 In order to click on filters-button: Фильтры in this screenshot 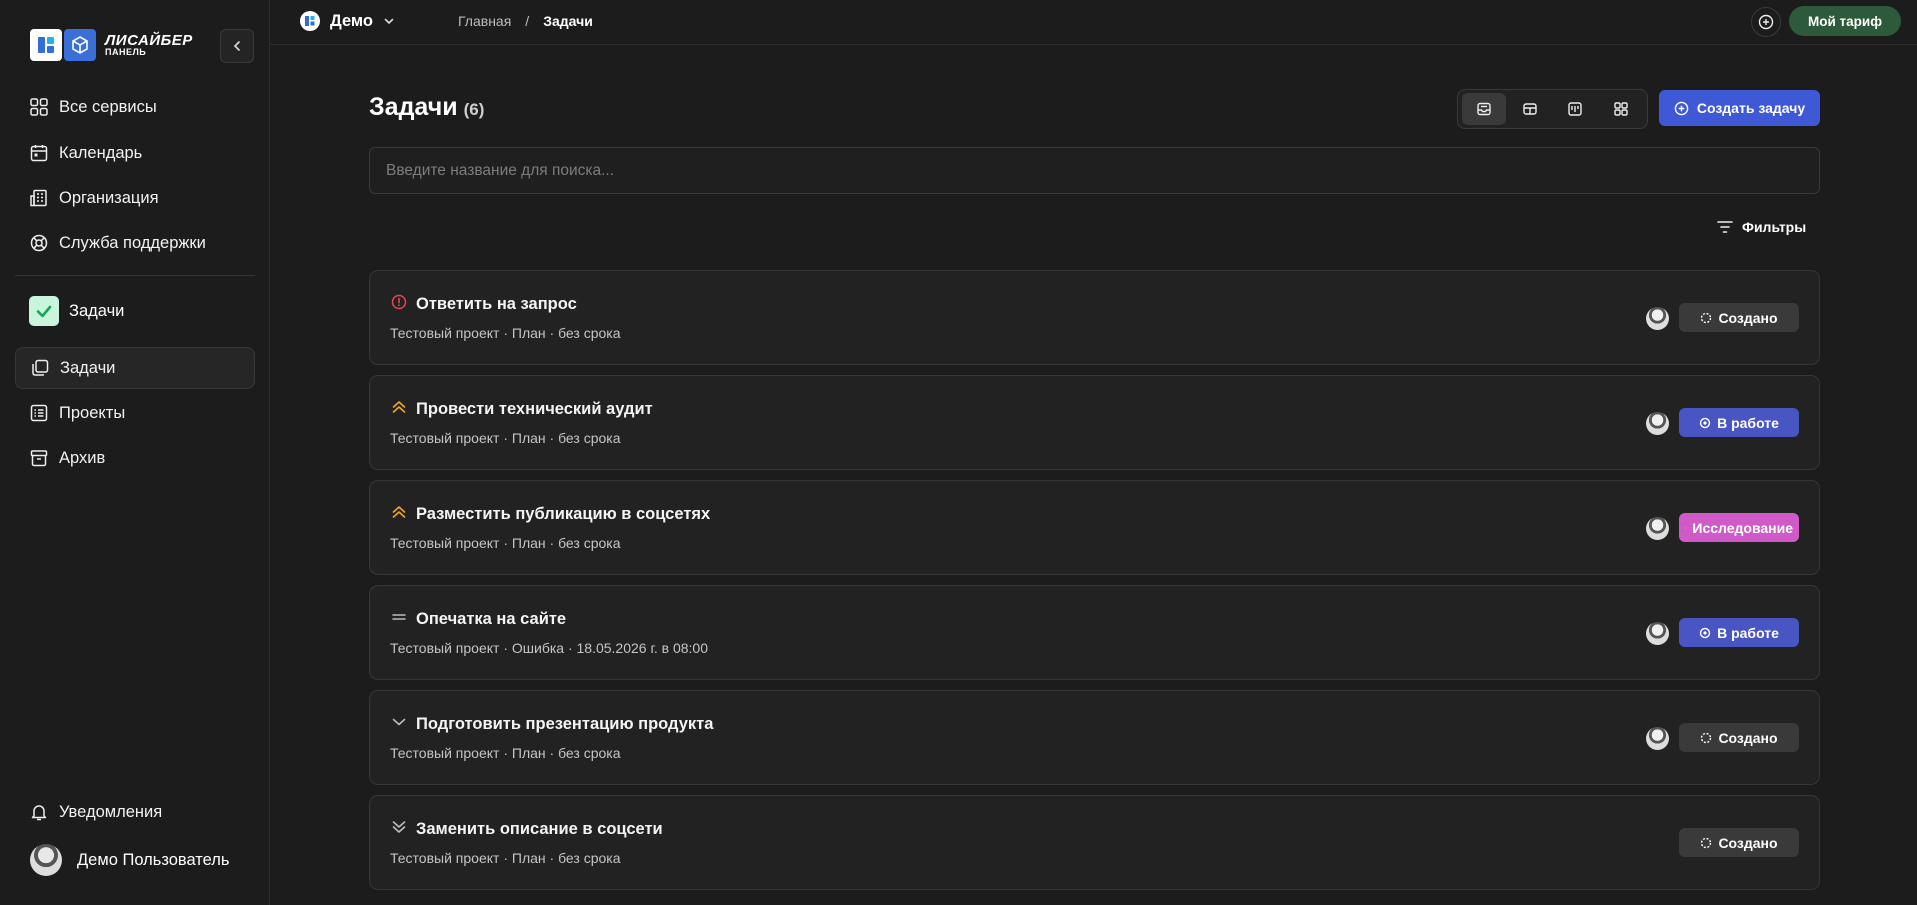, I will do `click(1761, 227)`.